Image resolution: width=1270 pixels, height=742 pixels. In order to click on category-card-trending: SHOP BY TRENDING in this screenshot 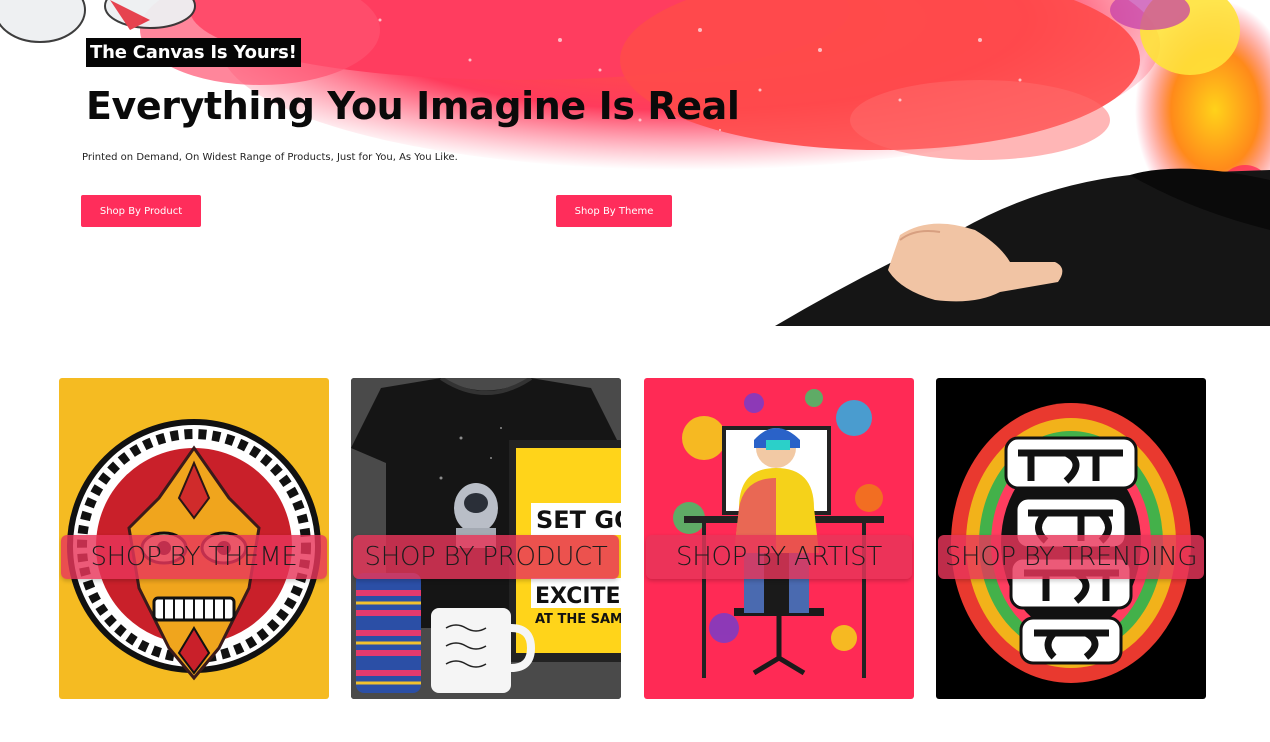, I will do `click(1071, 538)`.